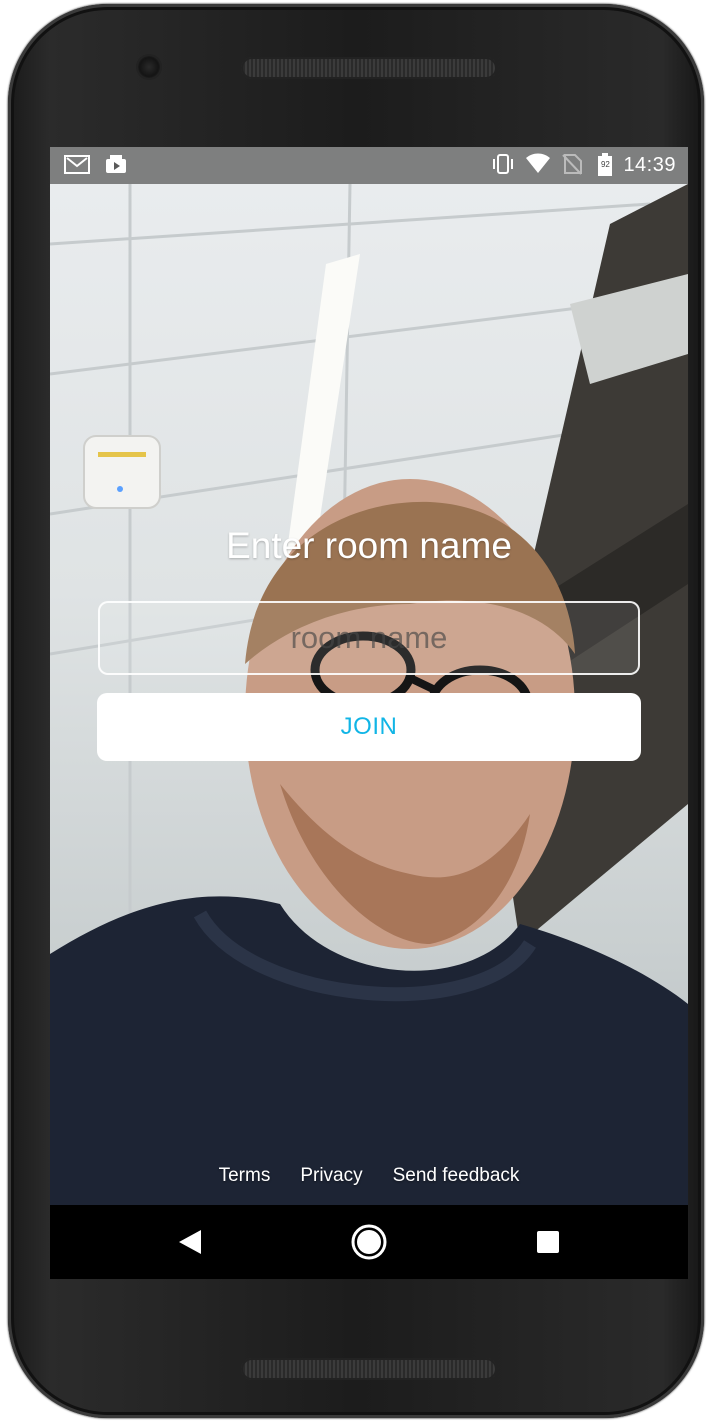 This screenshot has width=708, height=1423. I want to click on no-sim-icon, so click(574, 165).